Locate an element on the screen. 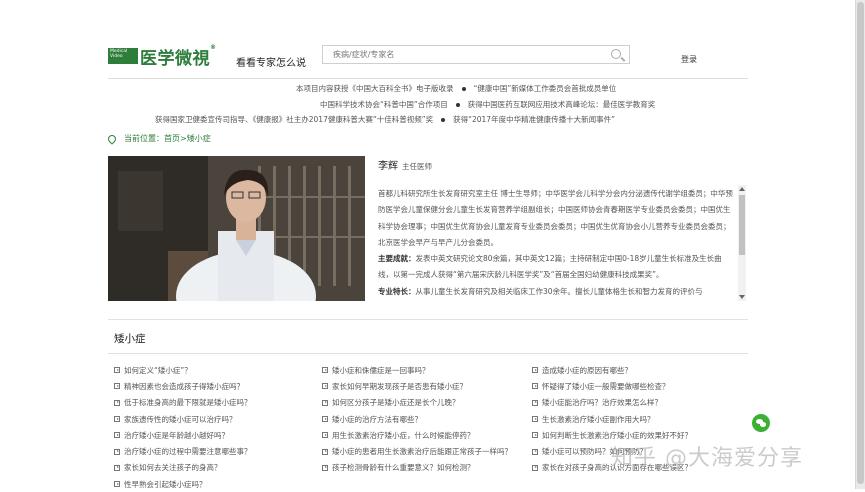 This screenshot has width=865, height=492. site-slogan: 看看专家怎么说 is located at coordinates (271, 63).